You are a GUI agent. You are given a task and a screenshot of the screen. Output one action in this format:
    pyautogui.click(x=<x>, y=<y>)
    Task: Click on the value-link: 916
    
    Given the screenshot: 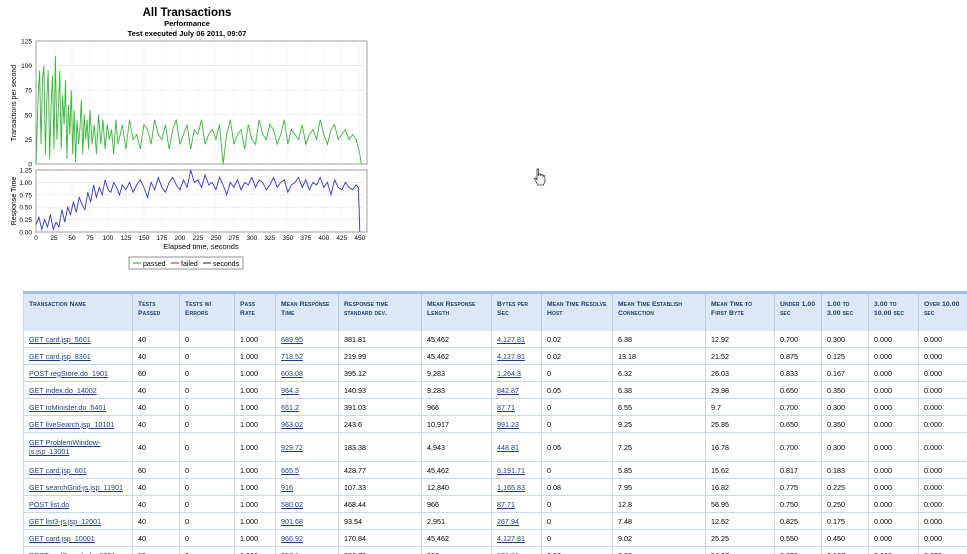 What is the action you would take?
    pyautogui.click(x=287, y=487)
    